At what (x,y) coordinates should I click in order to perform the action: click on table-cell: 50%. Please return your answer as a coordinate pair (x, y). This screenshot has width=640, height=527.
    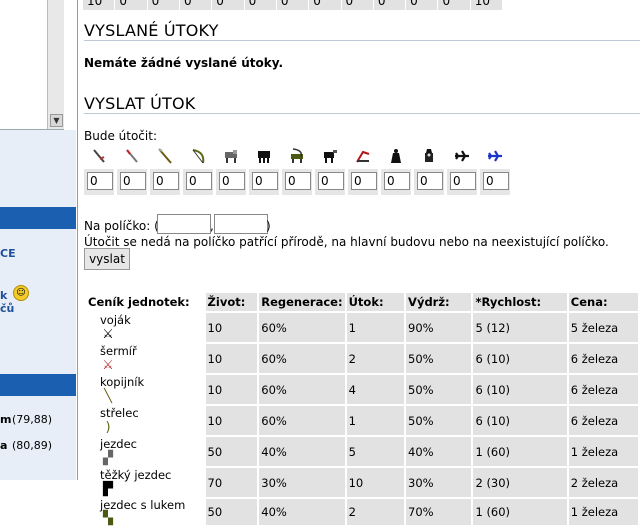
    Looking at the image, I should click on (439, 358).